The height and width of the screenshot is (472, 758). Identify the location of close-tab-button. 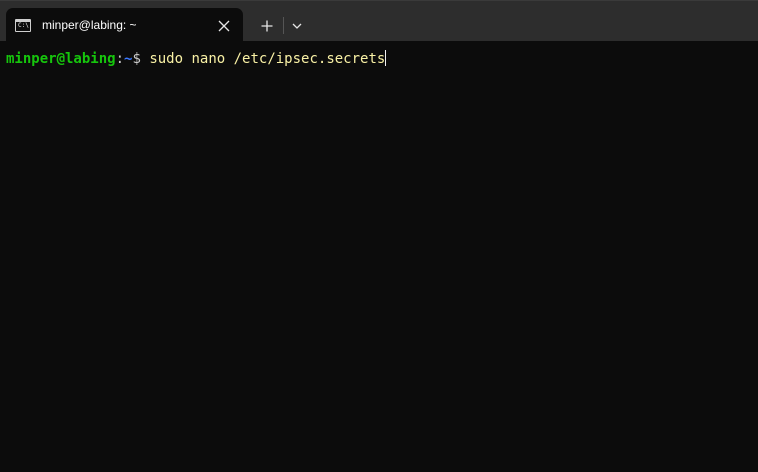
(224, 26).